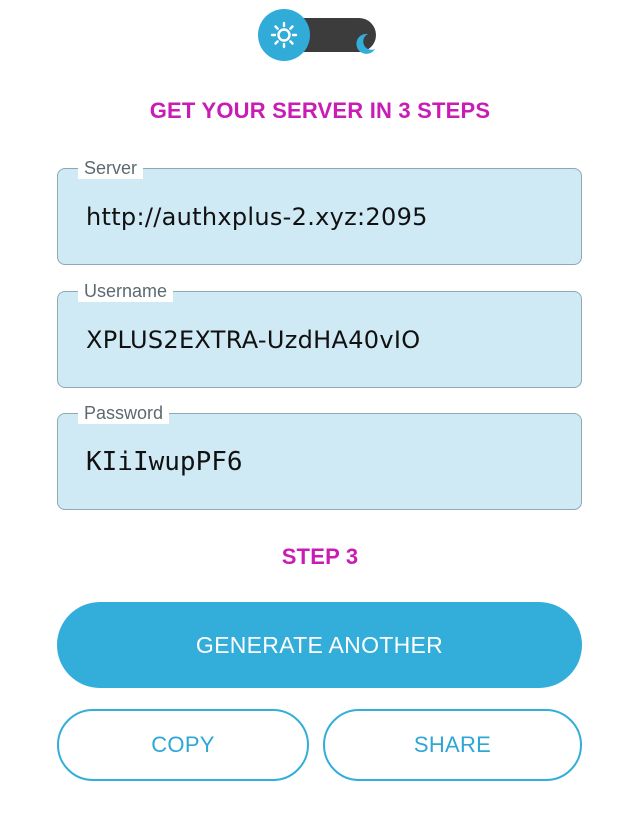 Image resolution: width=640 pixels, height=826 pixels. Describe the element at coordinates (452, 745) in the screenshot. I see `share-button: SHARE` at that location.